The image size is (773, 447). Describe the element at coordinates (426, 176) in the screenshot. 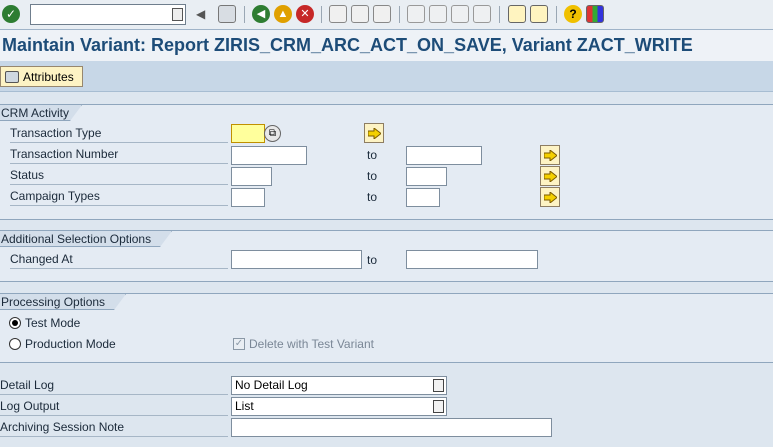

I see `status-to` at that location.